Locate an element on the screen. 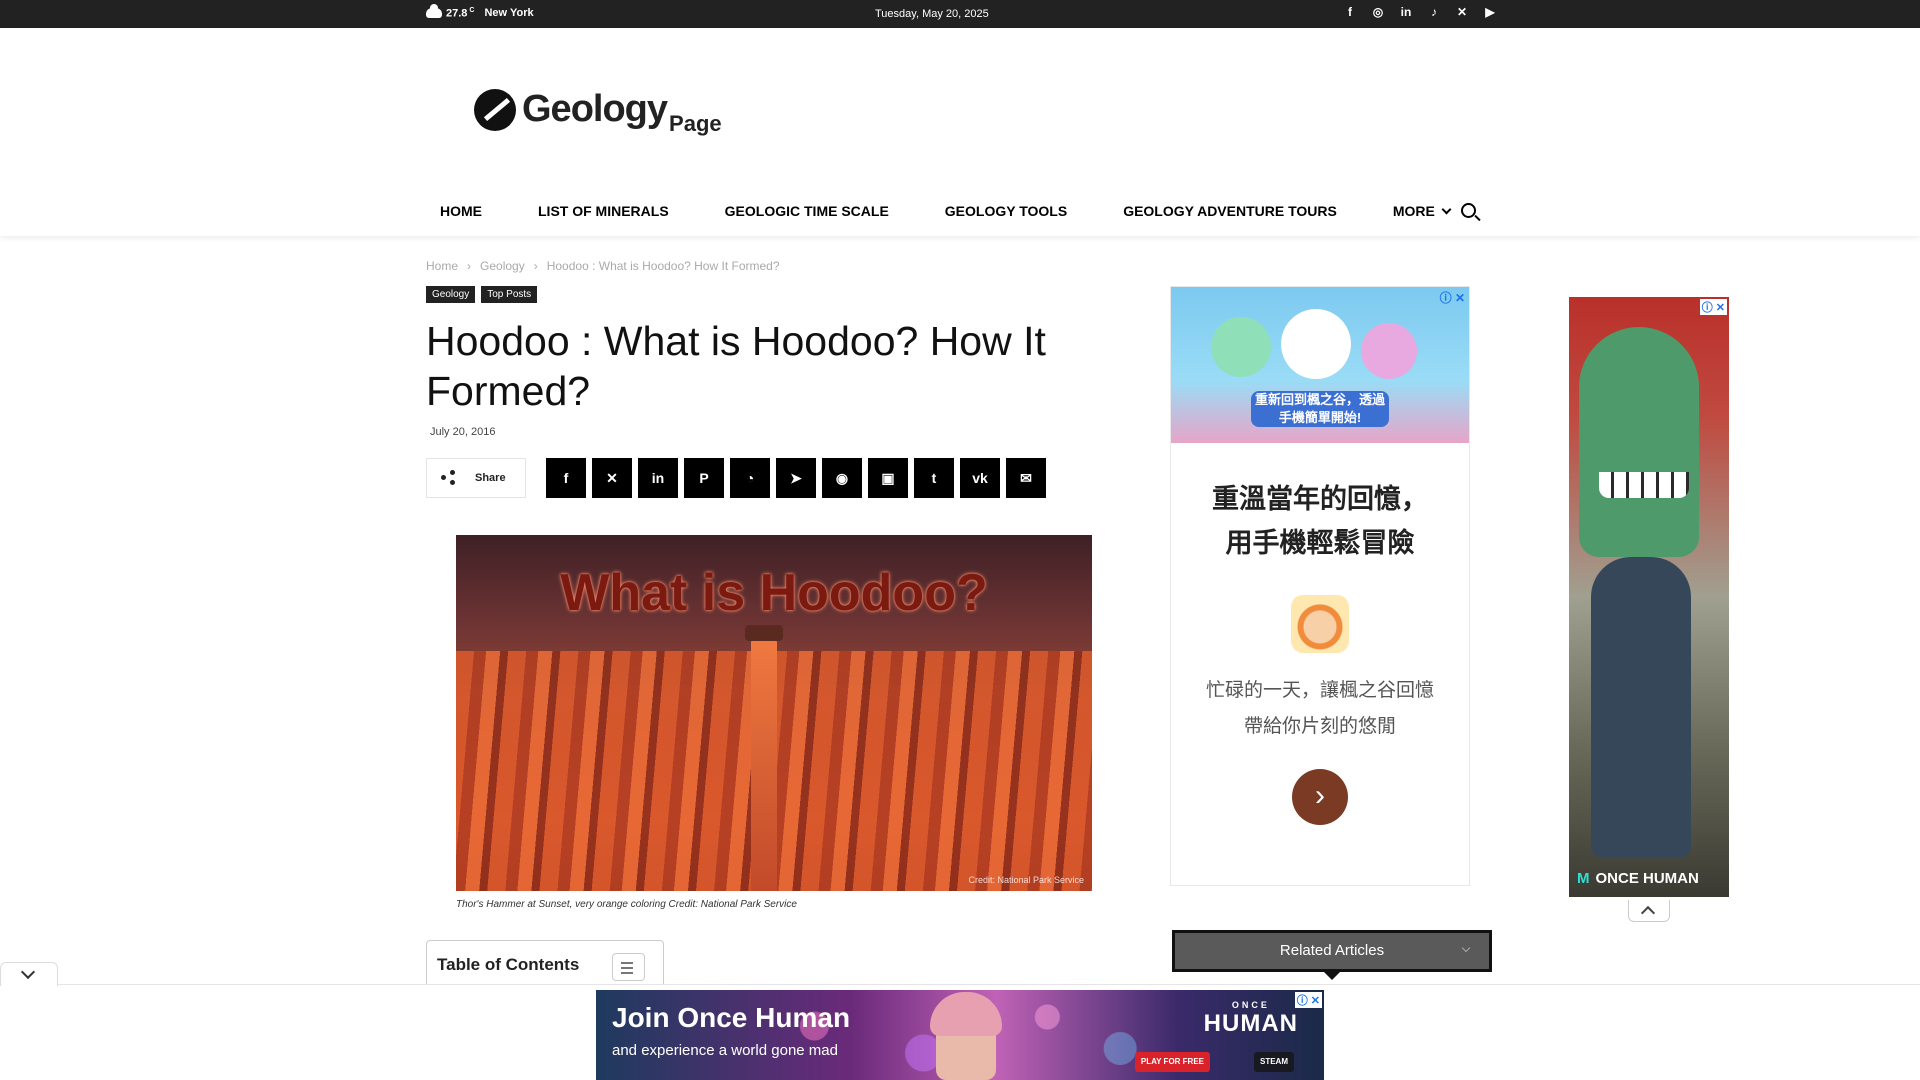 The height and width of the screenshot is (1080, 1920). nav-home: HOME is located at coordinates (461, 211).